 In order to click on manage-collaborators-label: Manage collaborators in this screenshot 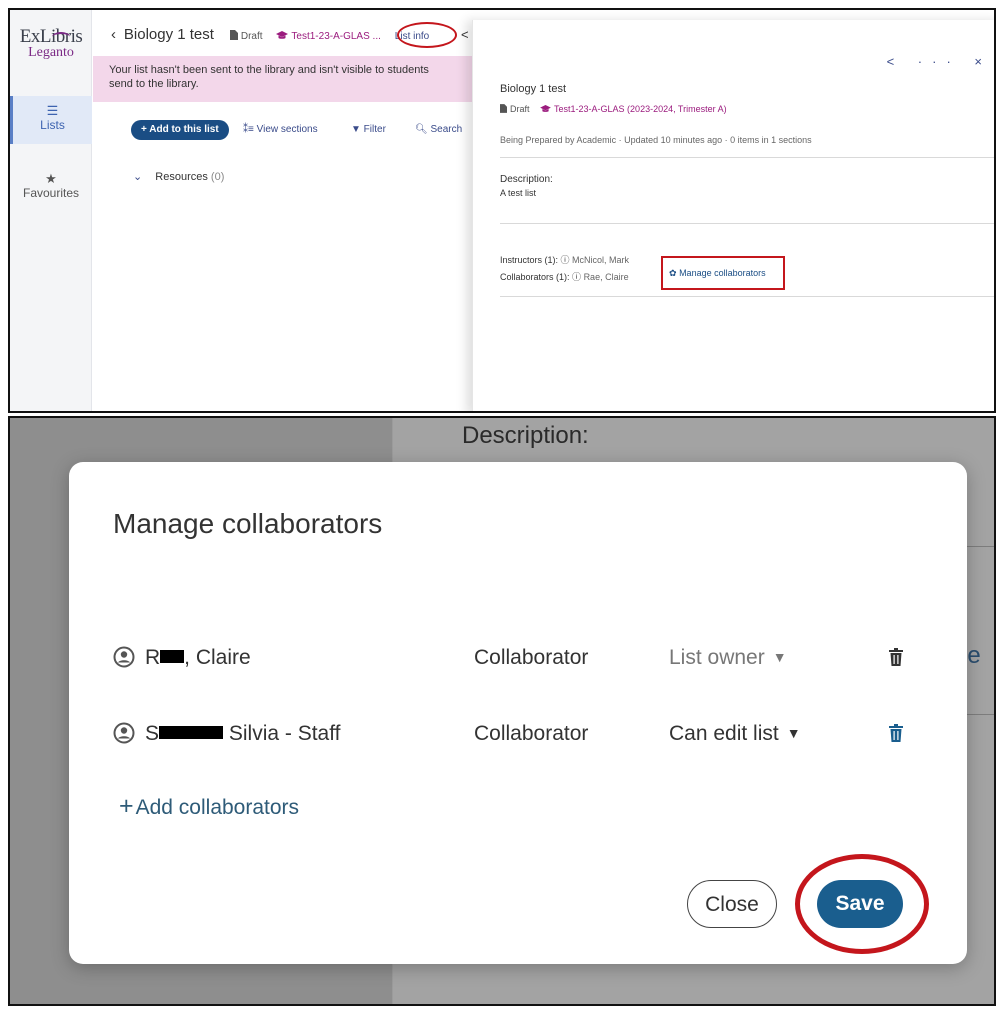, I will do `click(722, 273)`.